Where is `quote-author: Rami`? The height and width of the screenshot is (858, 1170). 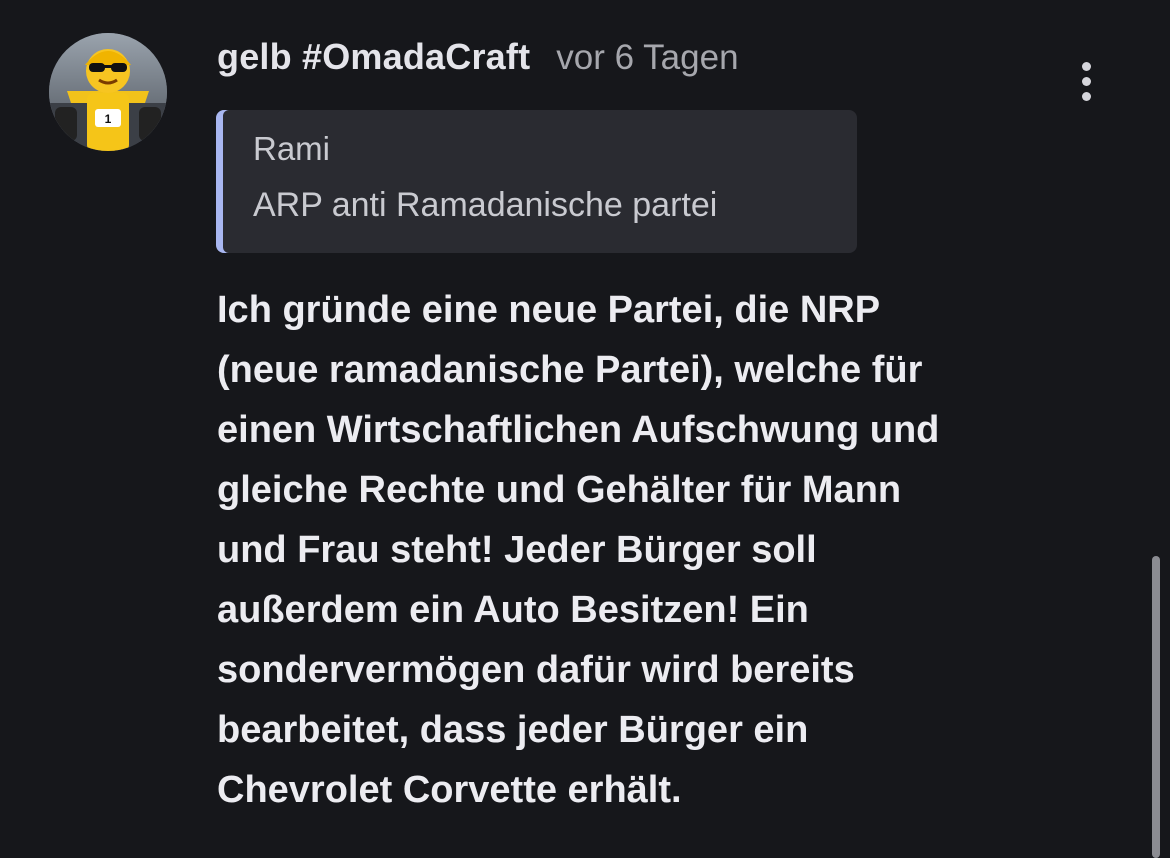
quote-author: Rami is located at coordinates (292, 148).